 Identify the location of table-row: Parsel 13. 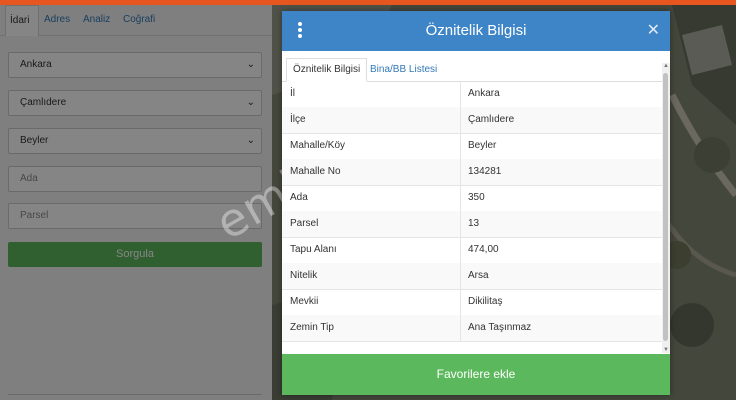
(472, 224).